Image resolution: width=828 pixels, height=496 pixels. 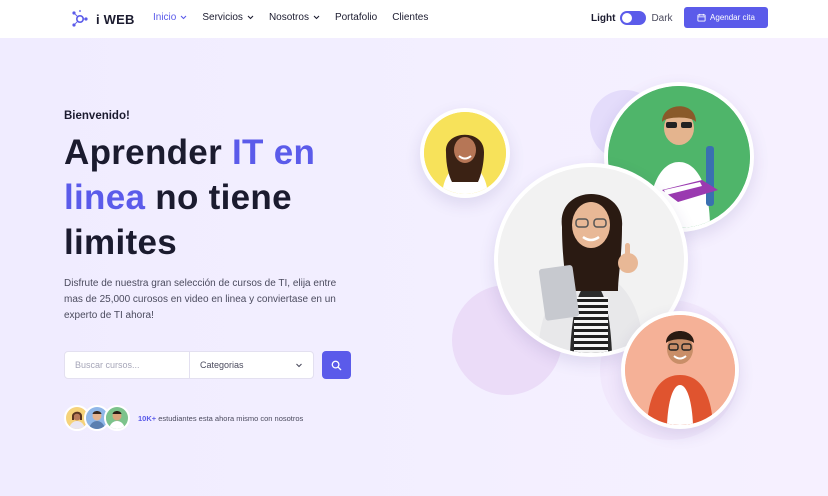 I want to click on avatar, so click(x=117, y=418).